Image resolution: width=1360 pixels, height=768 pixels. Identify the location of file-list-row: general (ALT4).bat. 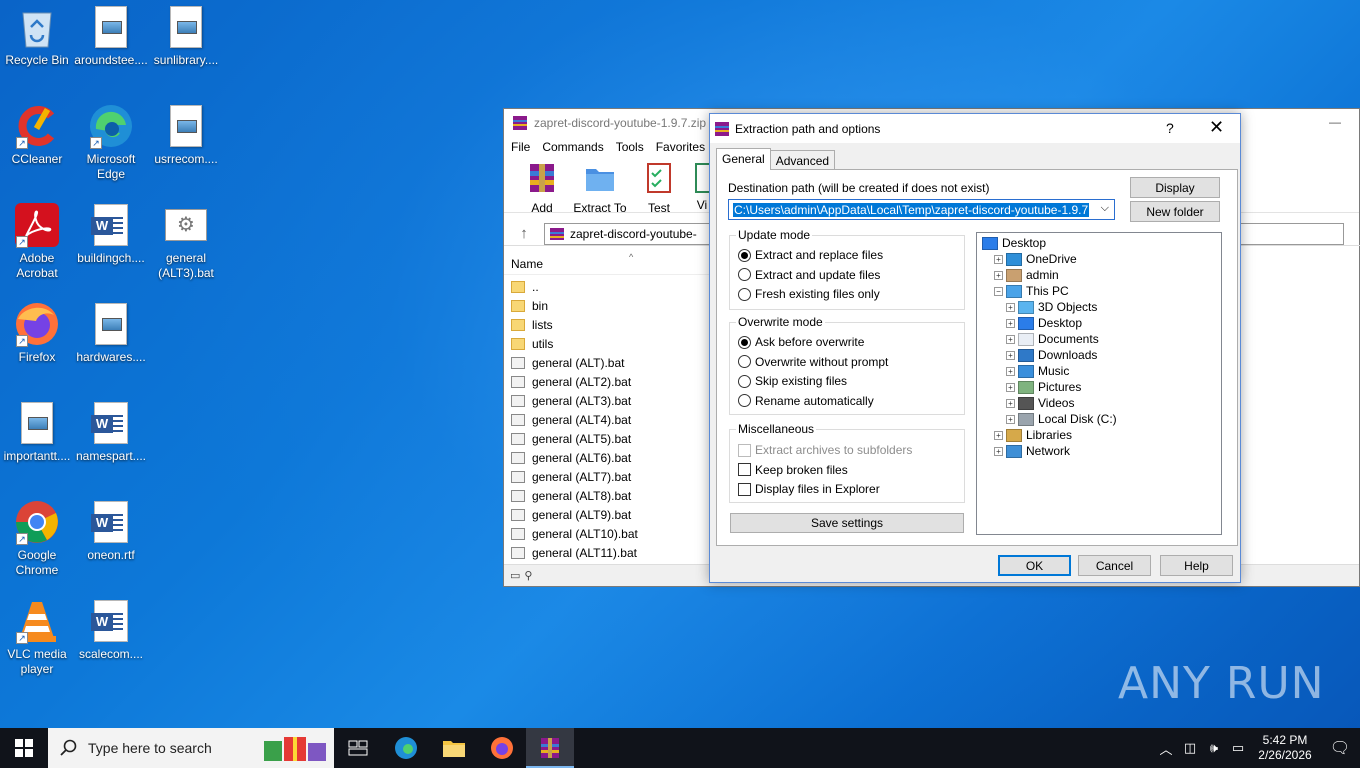
(609, 419).